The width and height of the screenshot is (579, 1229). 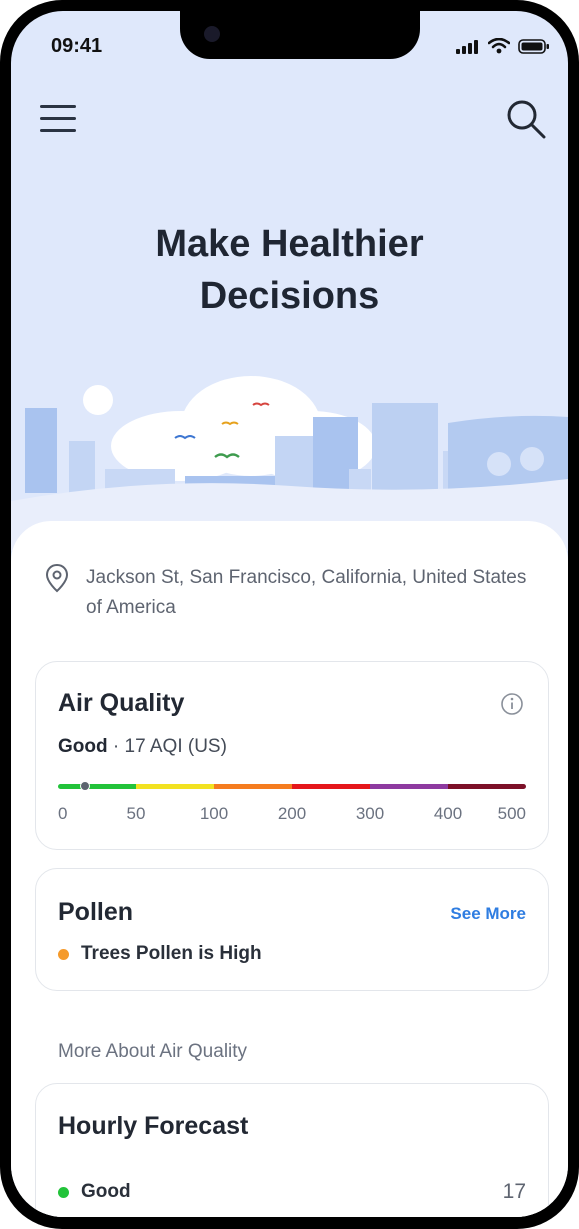 I want to click on aqi-scale-tick: 100, so click(x=214, y=813).